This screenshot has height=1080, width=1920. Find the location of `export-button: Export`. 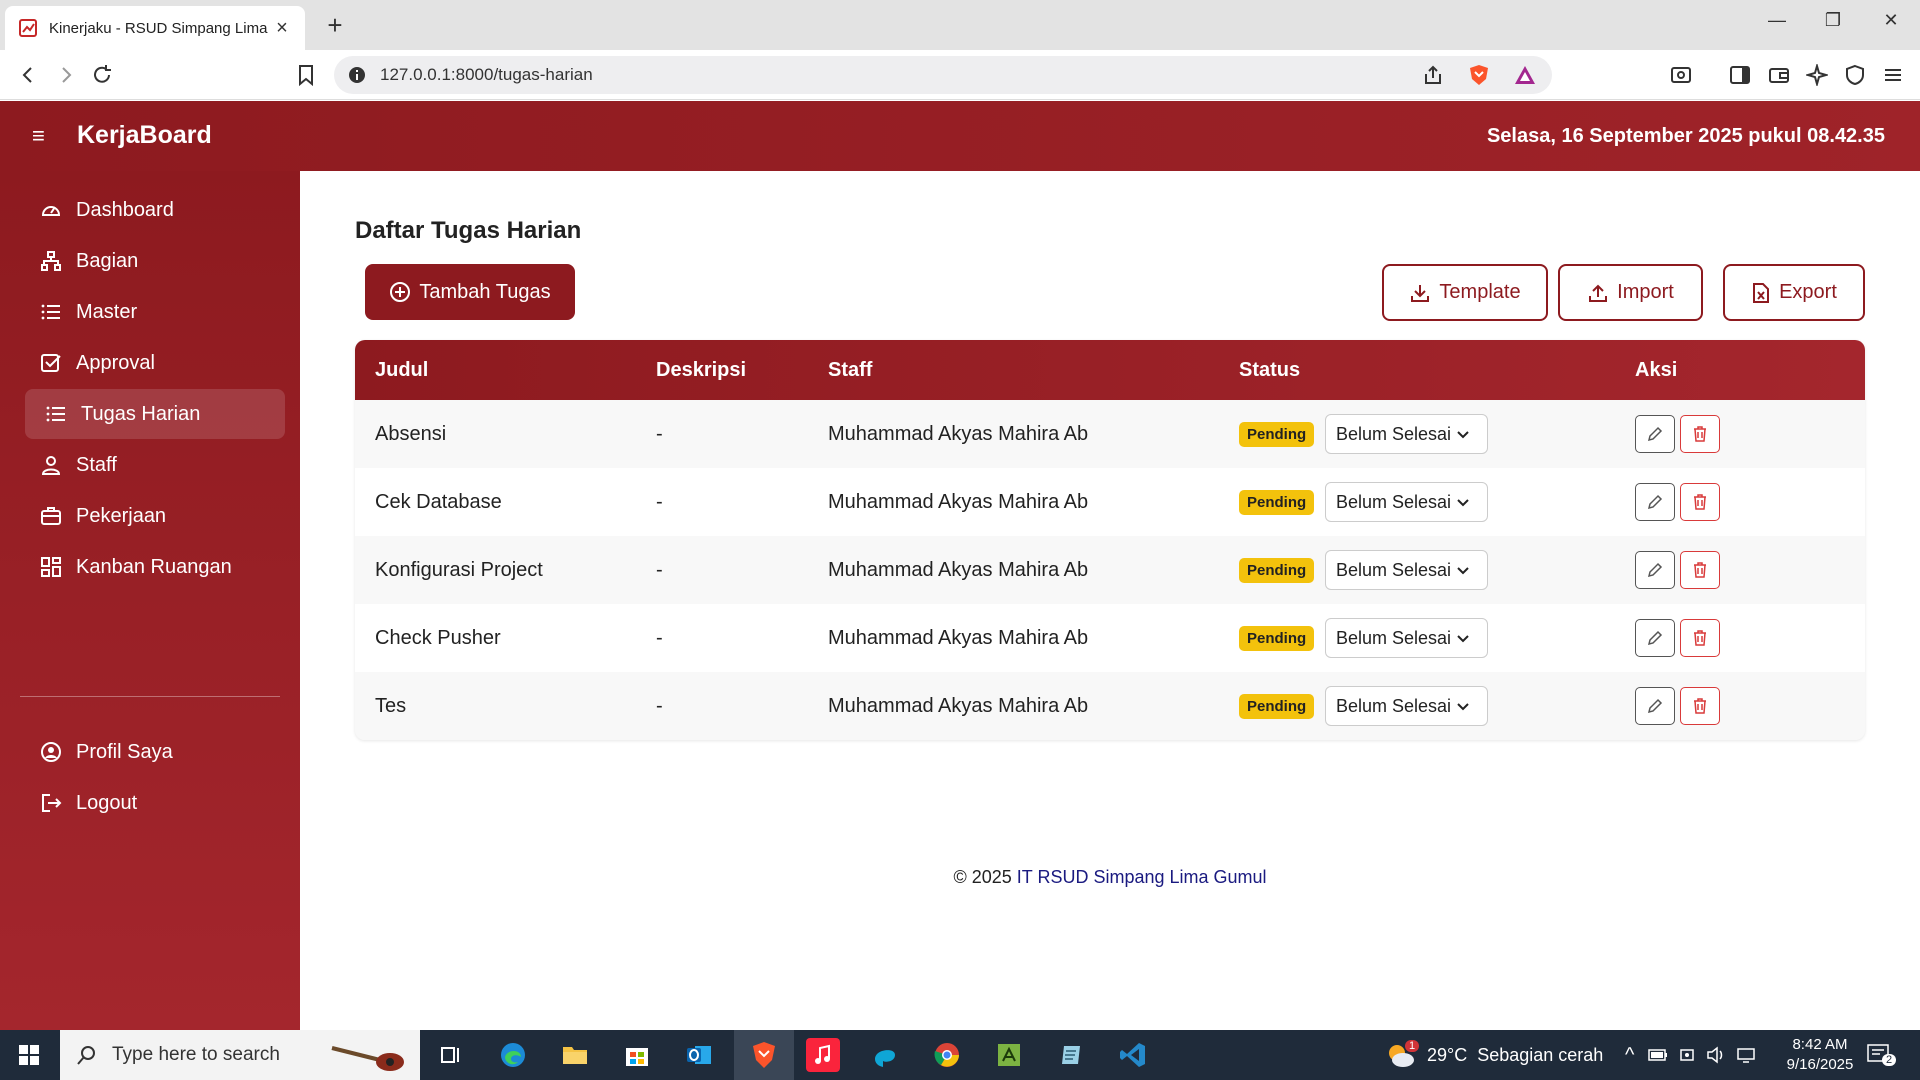

export-button: Export is located at coordinates (1794, 292).